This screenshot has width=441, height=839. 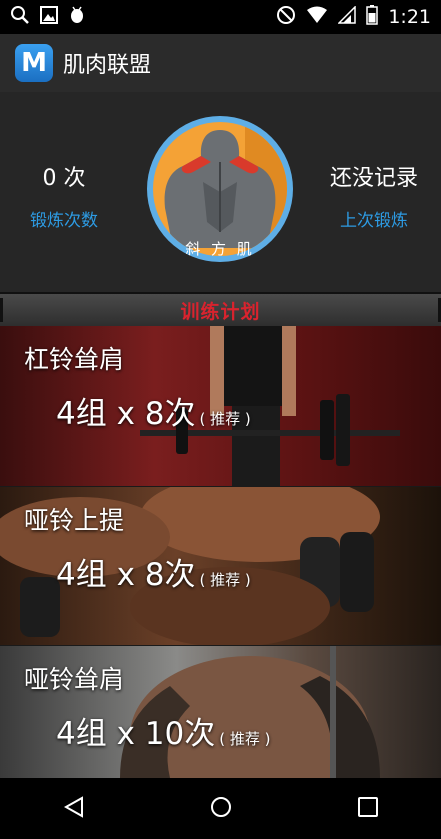 What do you see at coordinates (74, 520) in the screenshot?
I see `exercise-name: 哑铃上提` at bounding box center [74, 520].